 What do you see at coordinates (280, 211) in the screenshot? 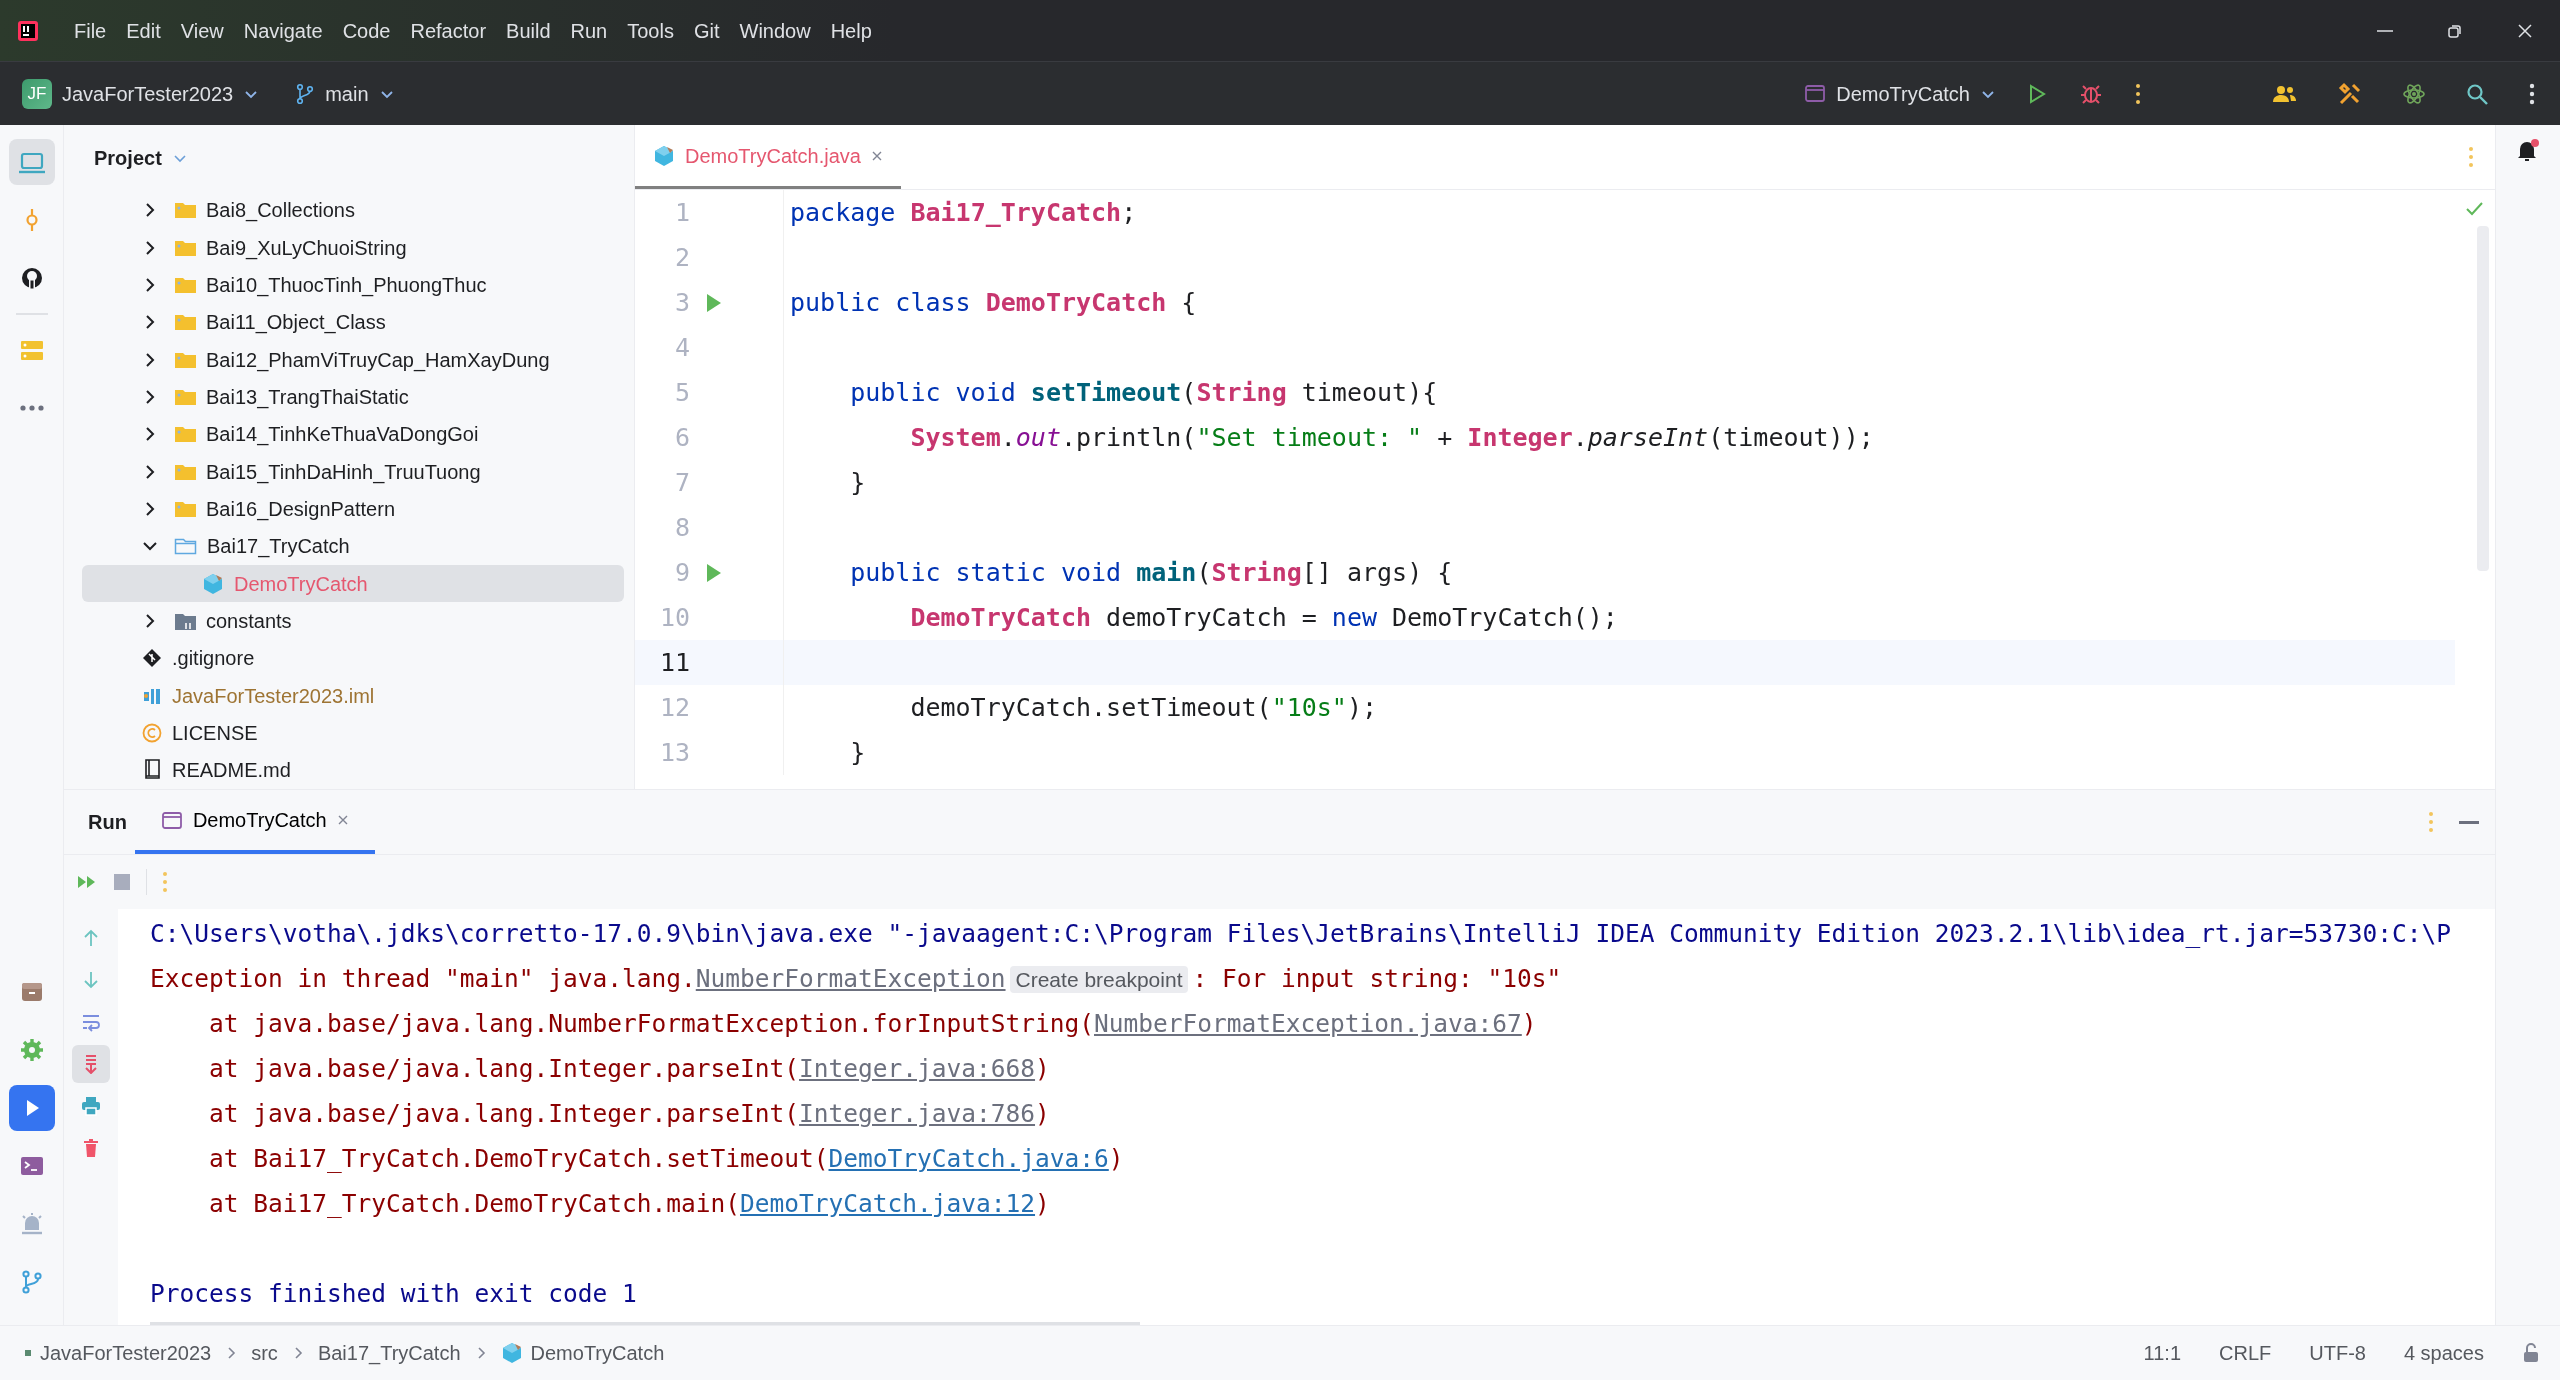
I see `tree-label: Bai8_Collections` at bounding box center [280, 211].